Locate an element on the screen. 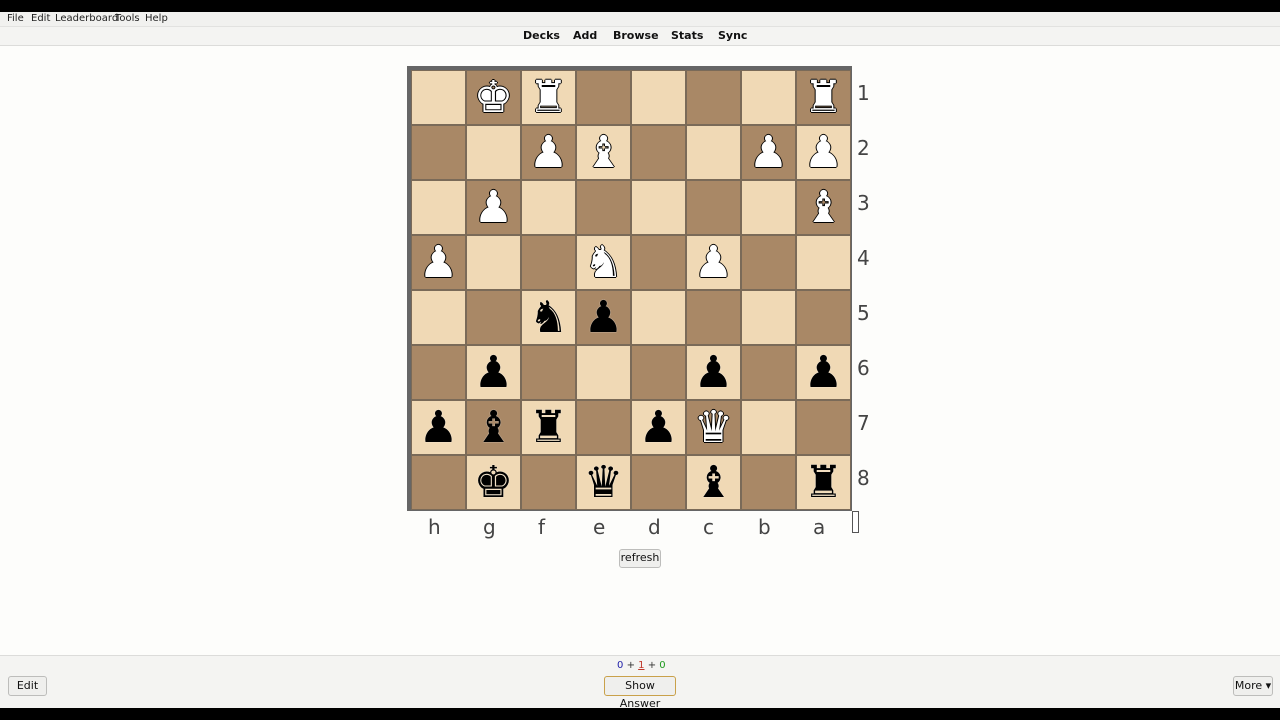 The height and width of the screenshot is (720, 1280). toolbar-add: Add is located at coordinates (585, 36).